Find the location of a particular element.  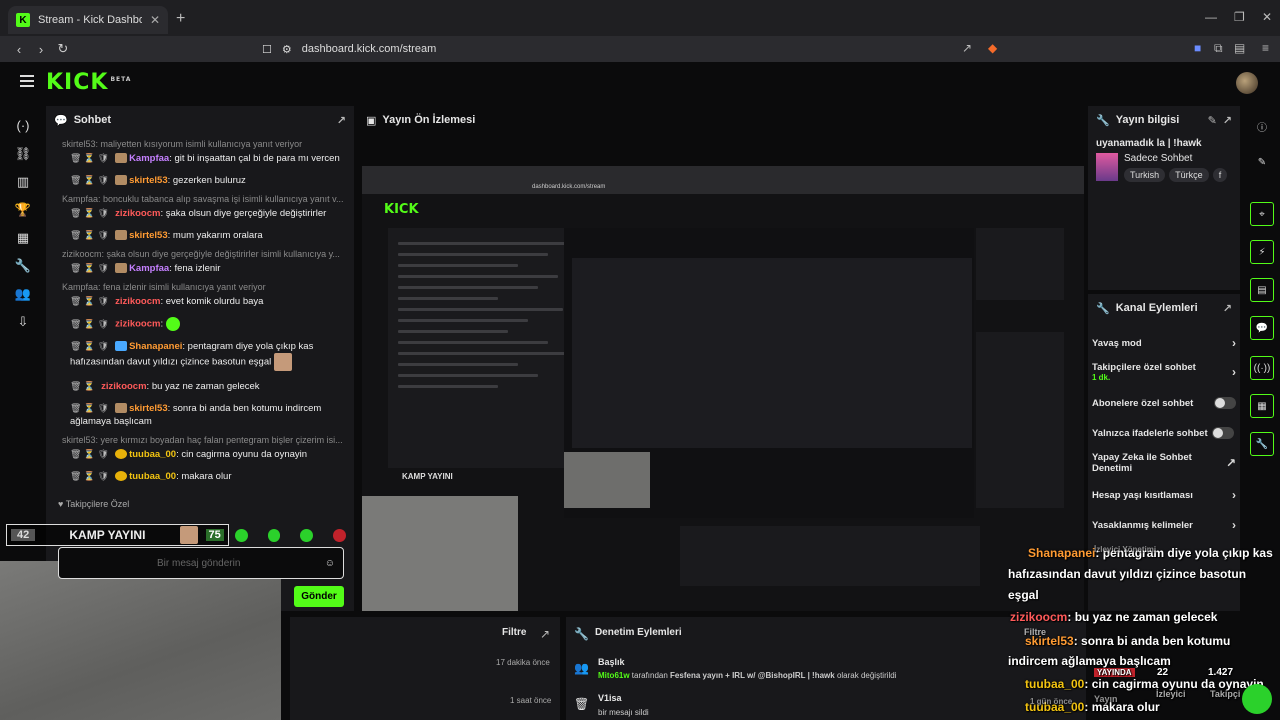

streamer-face-icon is located at coordinates (188, 535).